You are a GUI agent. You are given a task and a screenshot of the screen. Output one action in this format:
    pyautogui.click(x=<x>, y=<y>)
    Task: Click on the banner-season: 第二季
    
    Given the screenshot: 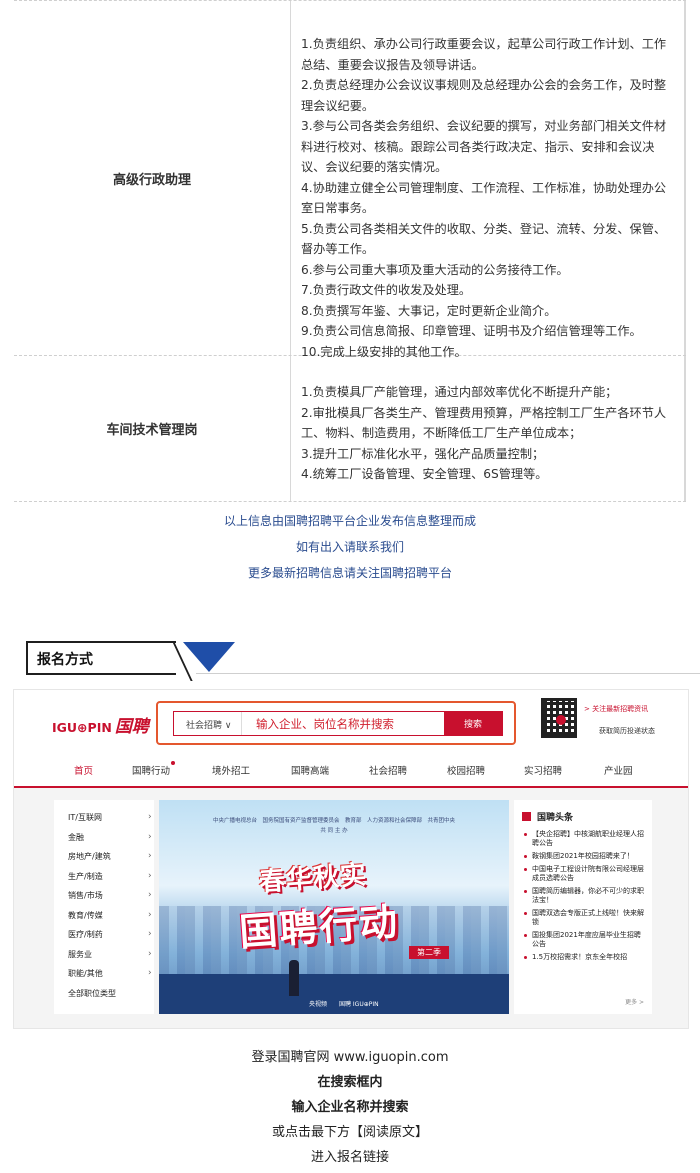 What is the action you would take?
    pyautogui.click(x=429, y=952)
    